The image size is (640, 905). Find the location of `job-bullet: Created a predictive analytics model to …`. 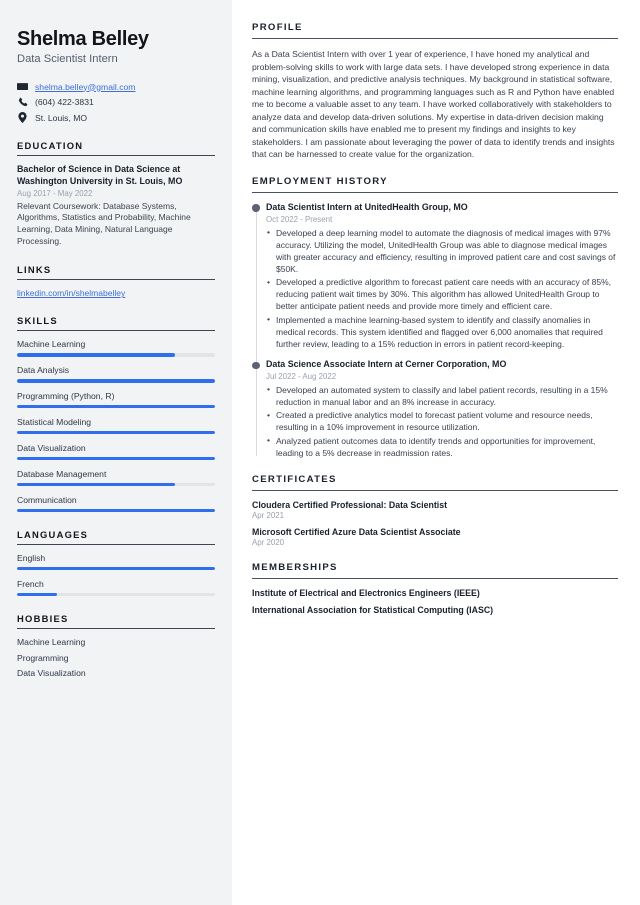

job-bullet: Created a predictive analytics model to … is located at coordinates (442, 421).